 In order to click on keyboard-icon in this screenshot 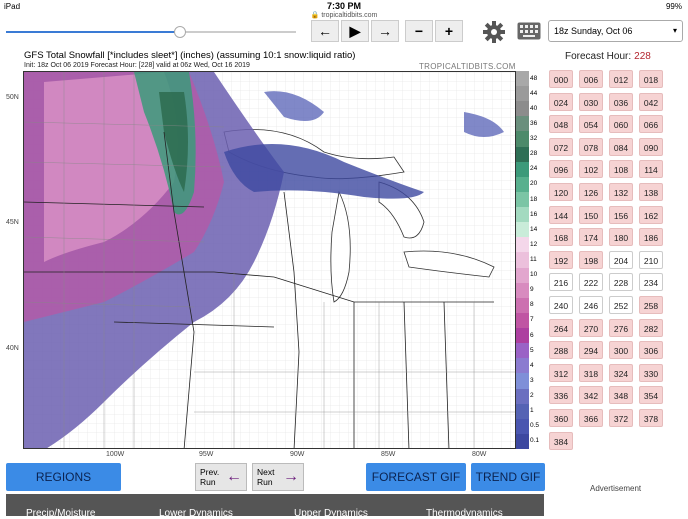, I will do `click(529, 31)`.